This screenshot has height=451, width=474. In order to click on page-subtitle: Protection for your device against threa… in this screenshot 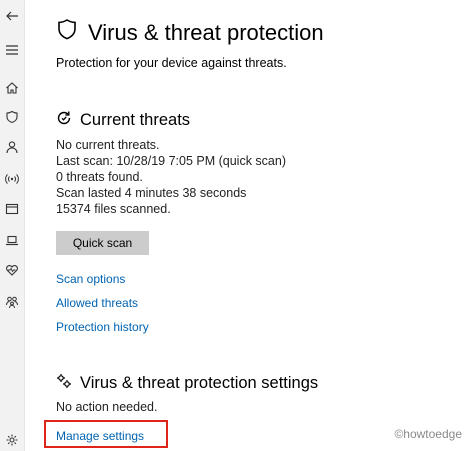, I will do `click(171, 63)`.